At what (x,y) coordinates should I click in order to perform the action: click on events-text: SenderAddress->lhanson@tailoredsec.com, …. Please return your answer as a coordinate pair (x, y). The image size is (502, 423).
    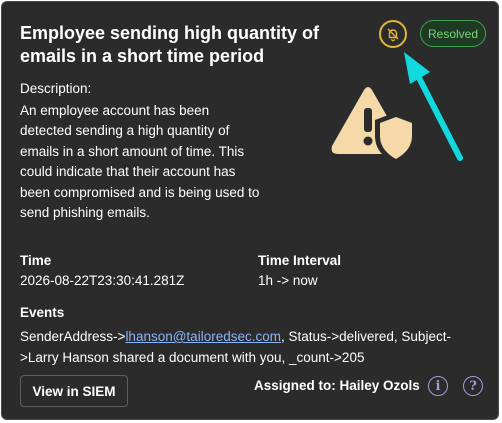
    Looking at the image, I should click on (247, 347).